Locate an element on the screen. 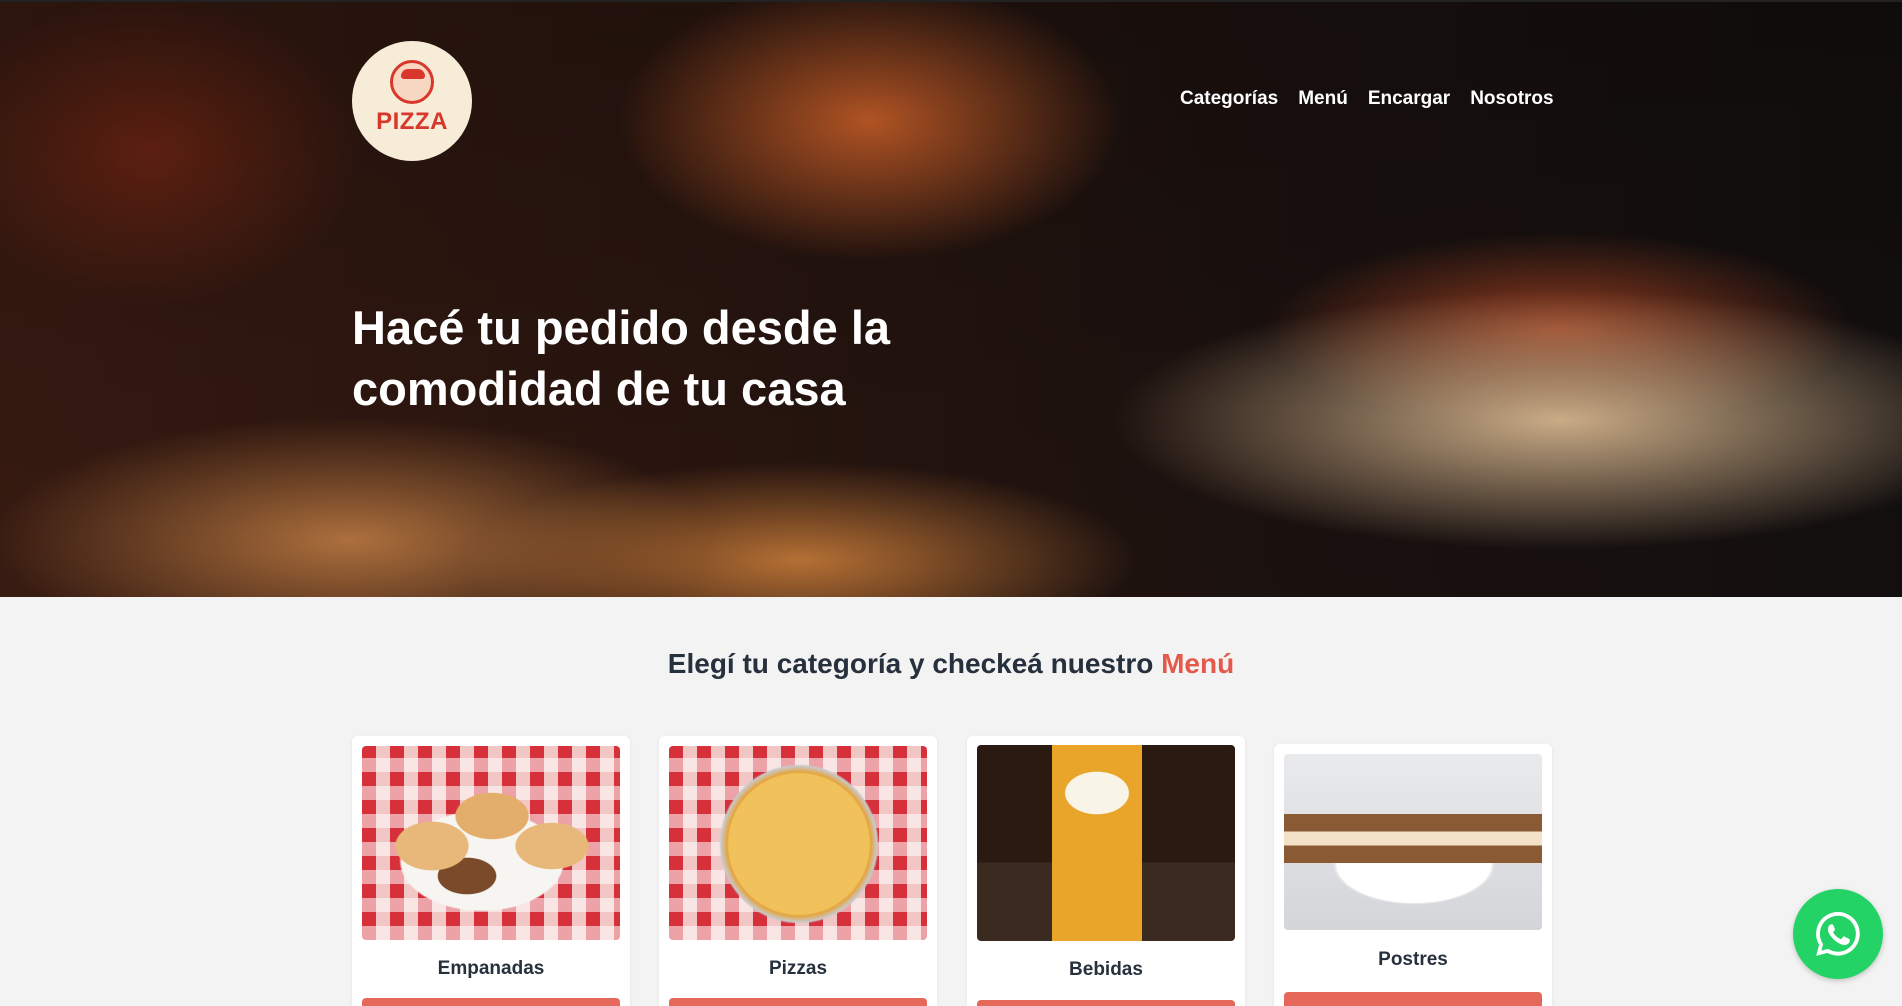  logo-text: PIZZA is located at coordinates (412, 121).